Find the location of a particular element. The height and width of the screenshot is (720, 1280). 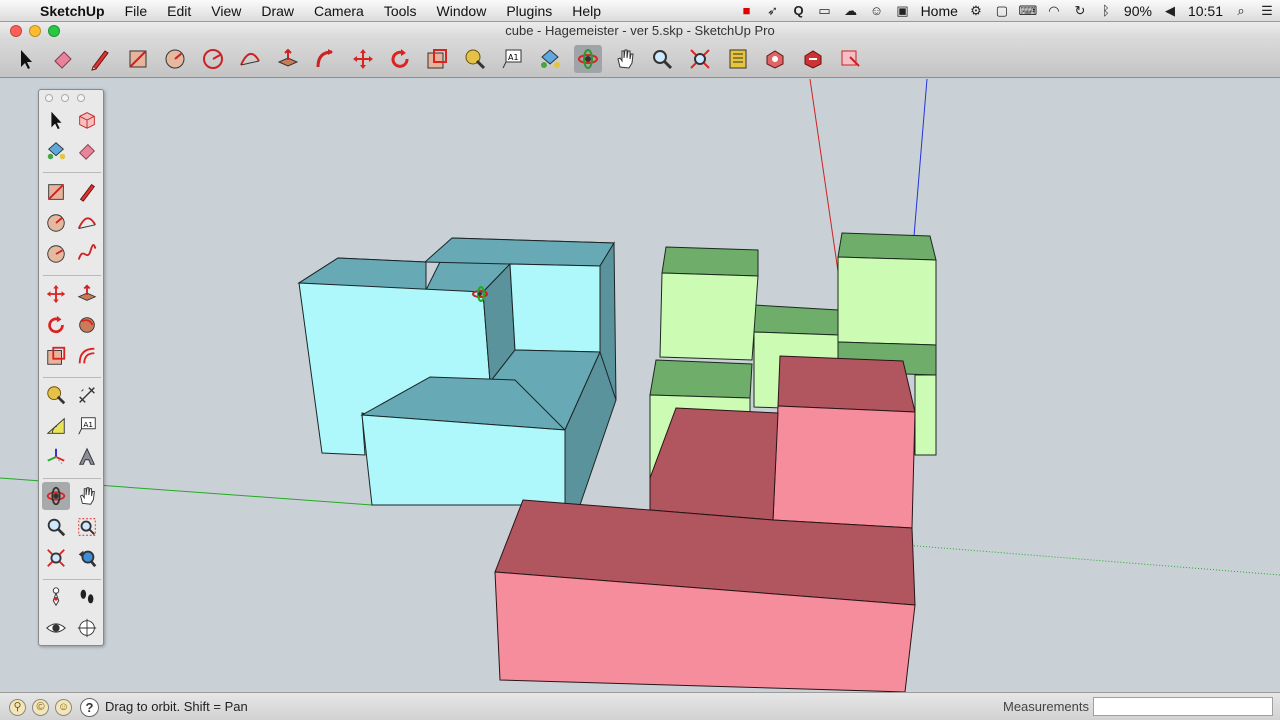

mouse-pointer-icon: ➶ is located at coordinates (773, 11).